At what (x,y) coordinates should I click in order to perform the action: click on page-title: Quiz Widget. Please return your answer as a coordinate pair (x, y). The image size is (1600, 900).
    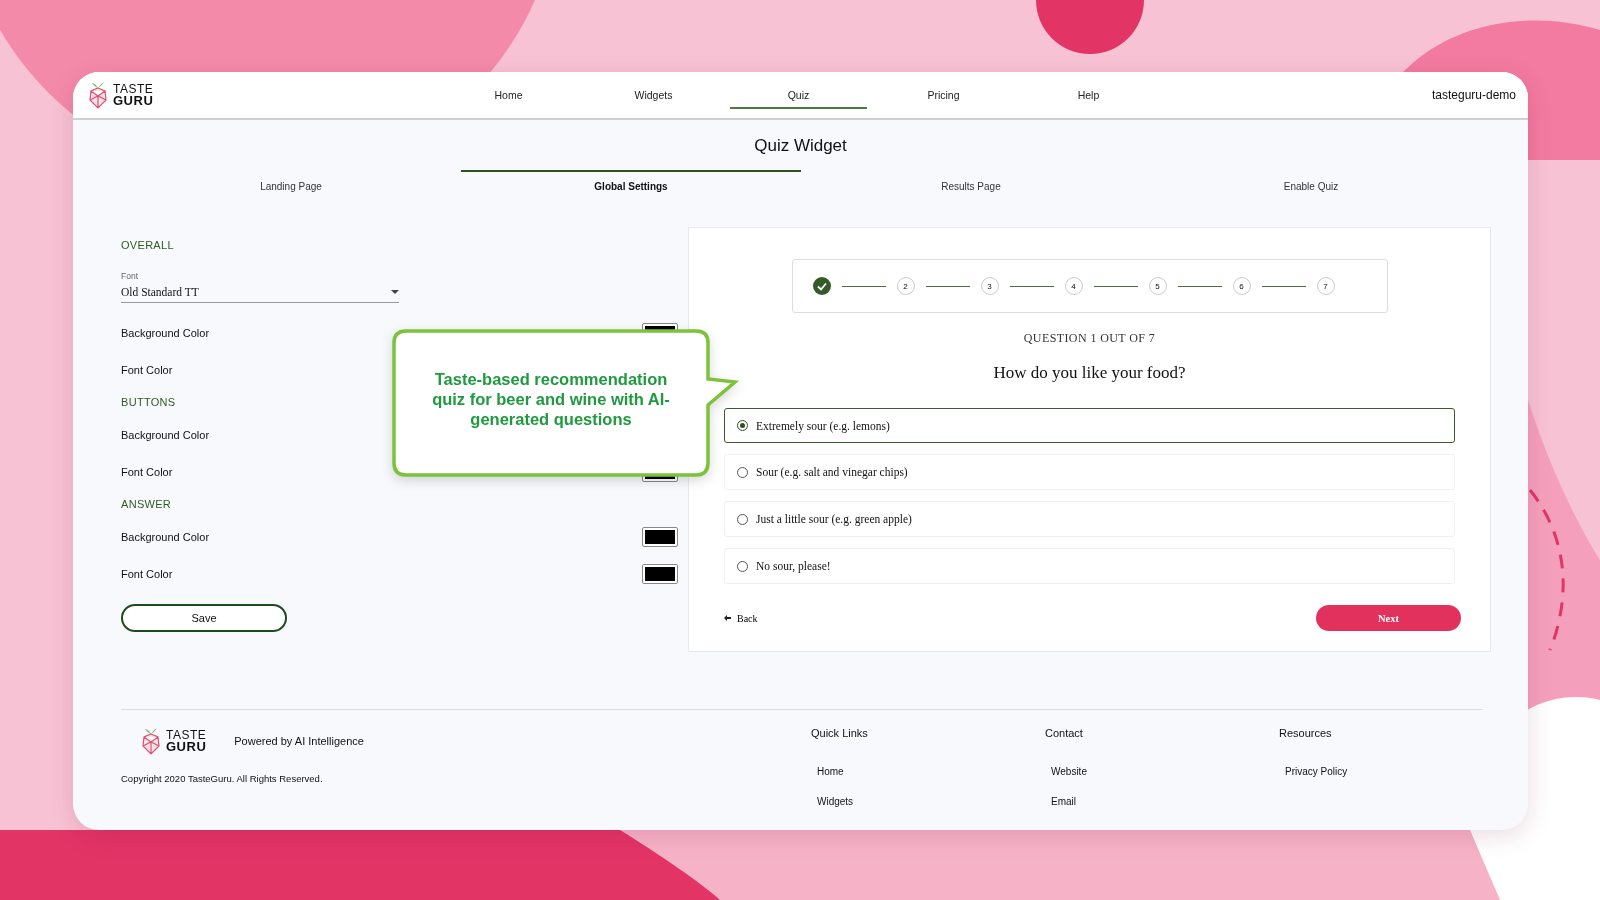
    Looking at the image, I should click on (800, 146).